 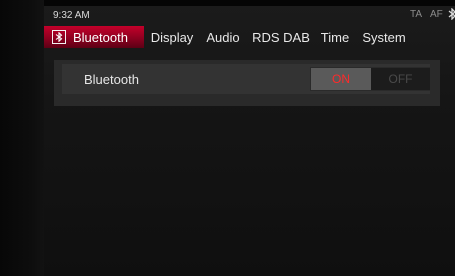 I want to click on tab-system: System, so click(x=384, y=37).